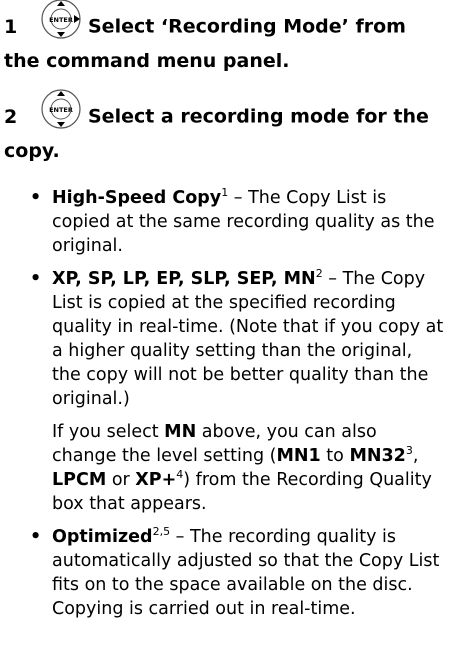 The height and width of the screenshot is (652, 451). I want to click on enter-arrow-right-icon: ENTER, so click(61, 20).